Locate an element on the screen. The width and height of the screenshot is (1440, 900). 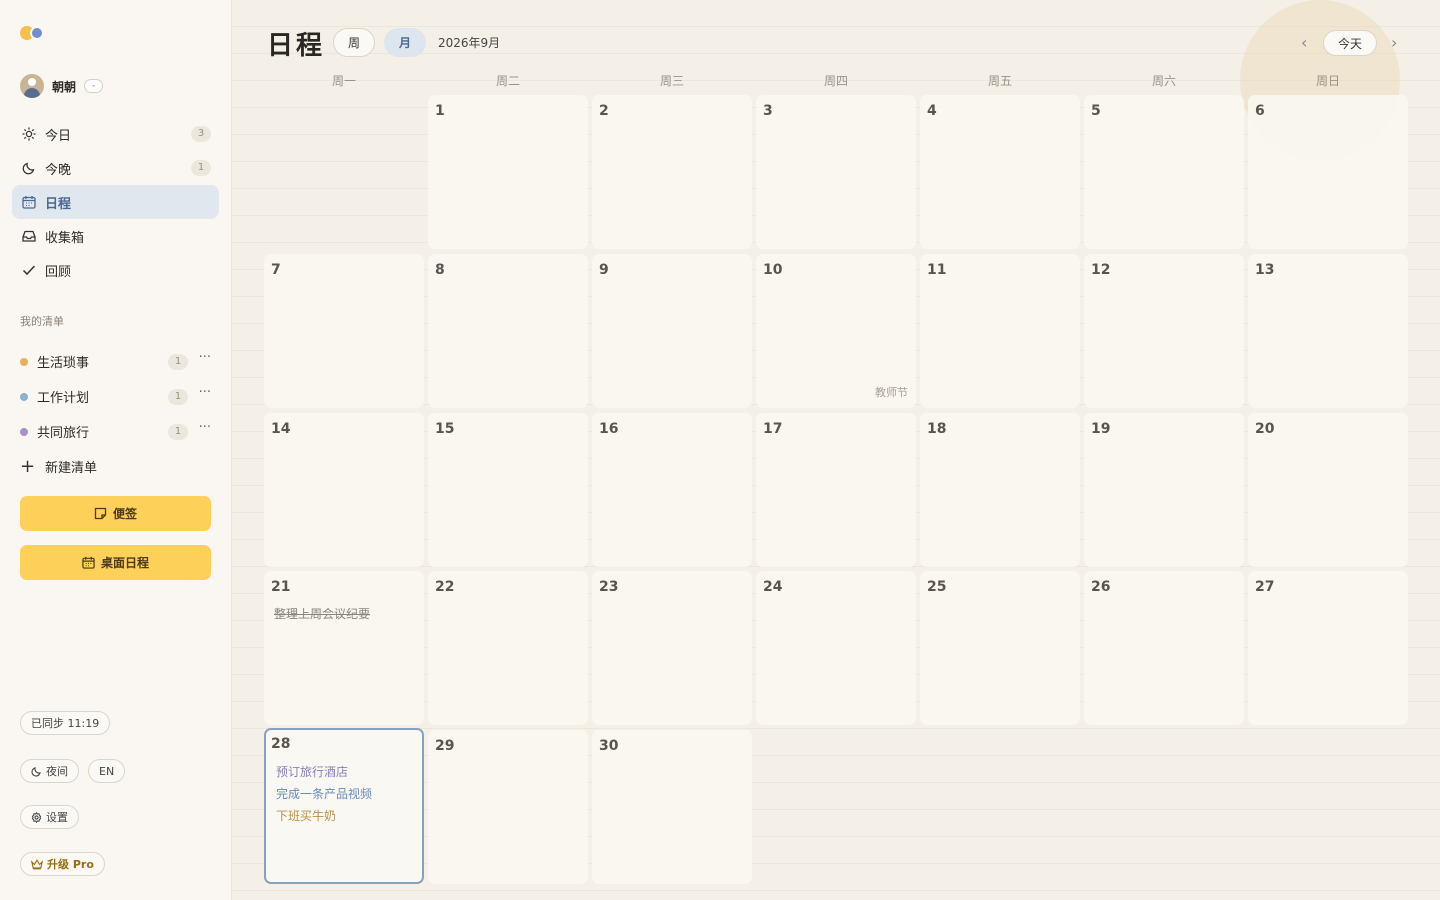
day-cell: 25 is located at coordinates (1000, 648).